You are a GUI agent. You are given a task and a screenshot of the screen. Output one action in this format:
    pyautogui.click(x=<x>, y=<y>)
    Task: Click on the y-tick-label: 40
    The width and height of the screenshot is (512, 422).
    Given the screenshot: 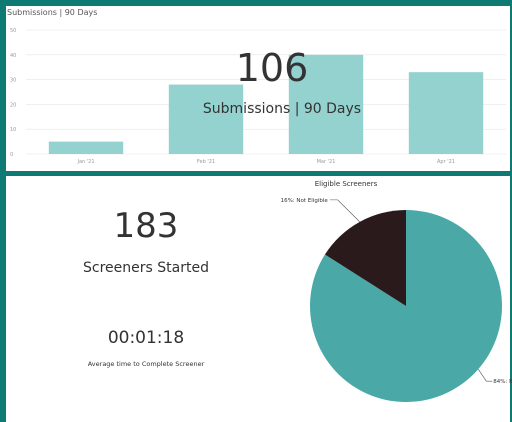 What is the action you would take?
    pyautogui.click(x=13, y=56)
    